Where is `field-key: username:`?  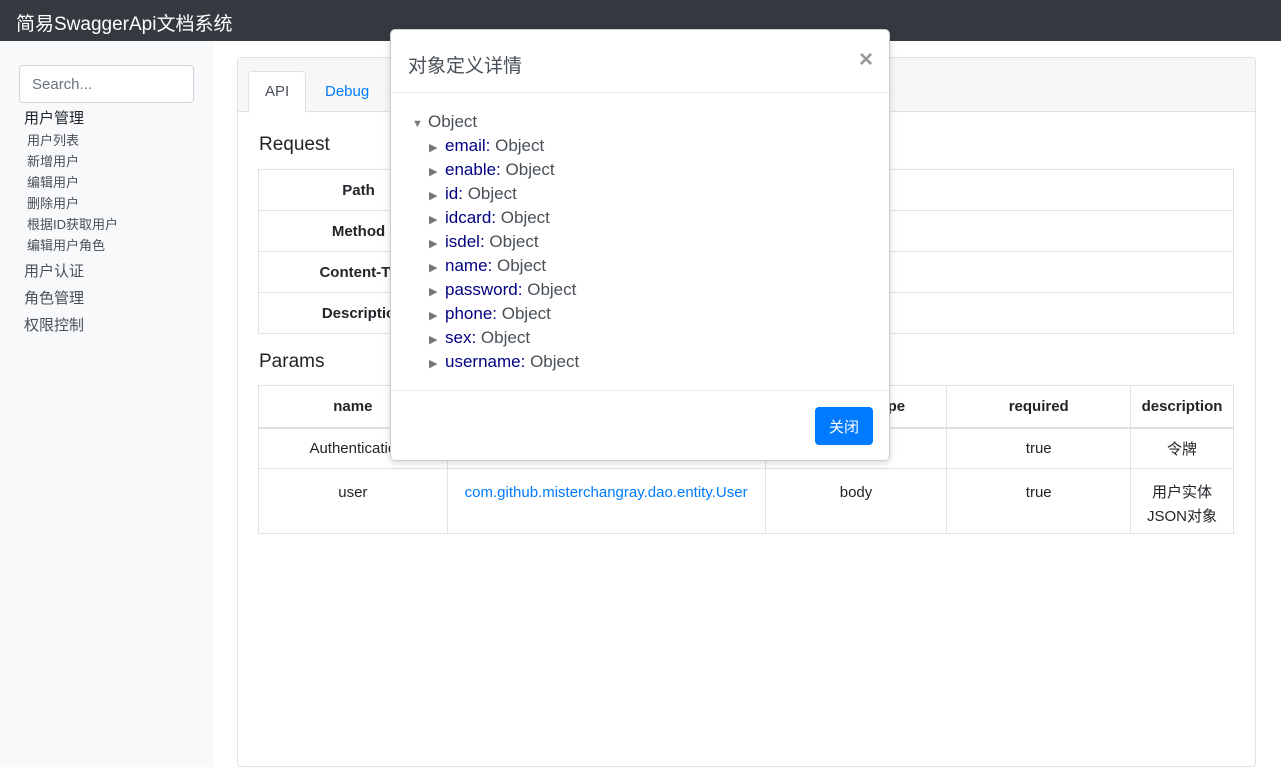 field-key: username: is located at coordinates (485, 361).